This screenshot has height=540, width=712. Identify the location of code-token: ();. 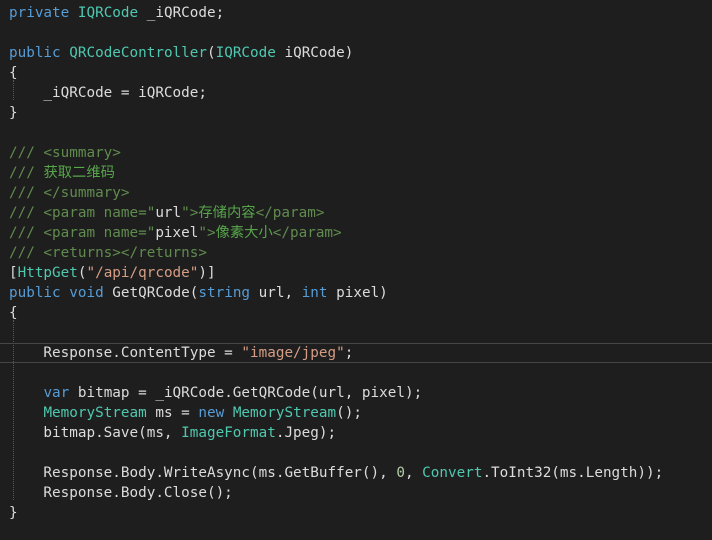
(349, 413).